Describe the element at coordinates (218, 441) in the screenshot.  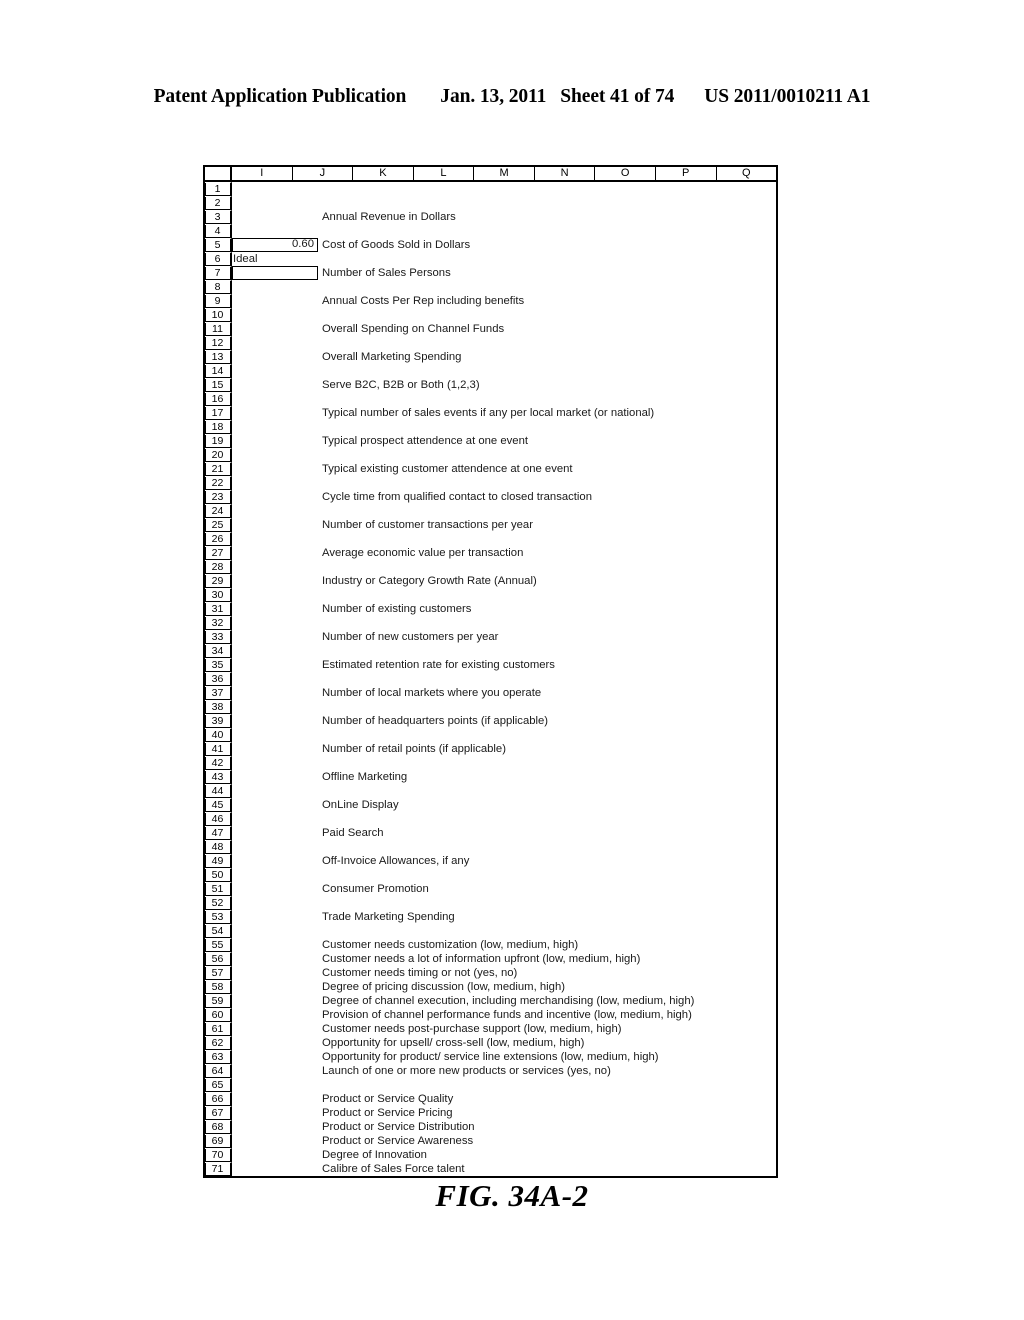
I see `row-header-19: 19` at that location.